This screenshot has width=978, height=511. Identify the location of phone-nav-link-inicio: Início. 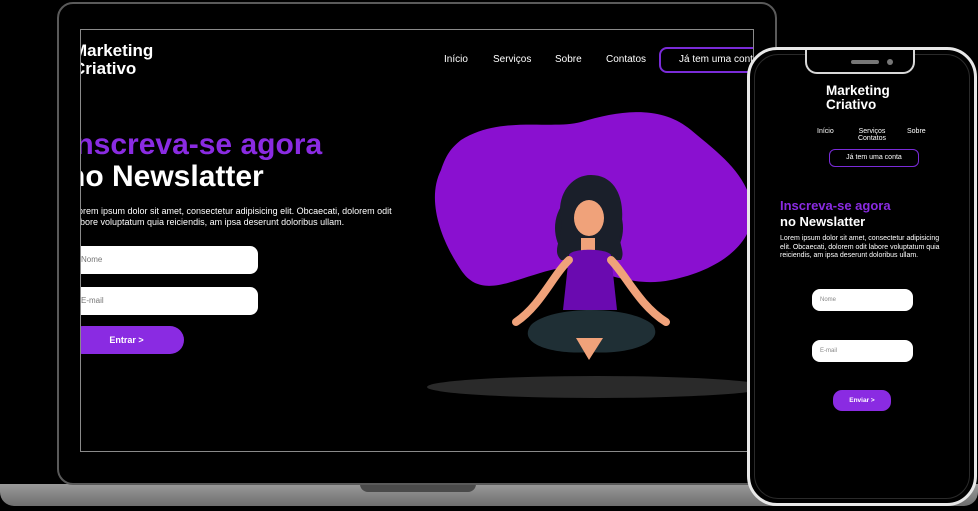
(825, 131).